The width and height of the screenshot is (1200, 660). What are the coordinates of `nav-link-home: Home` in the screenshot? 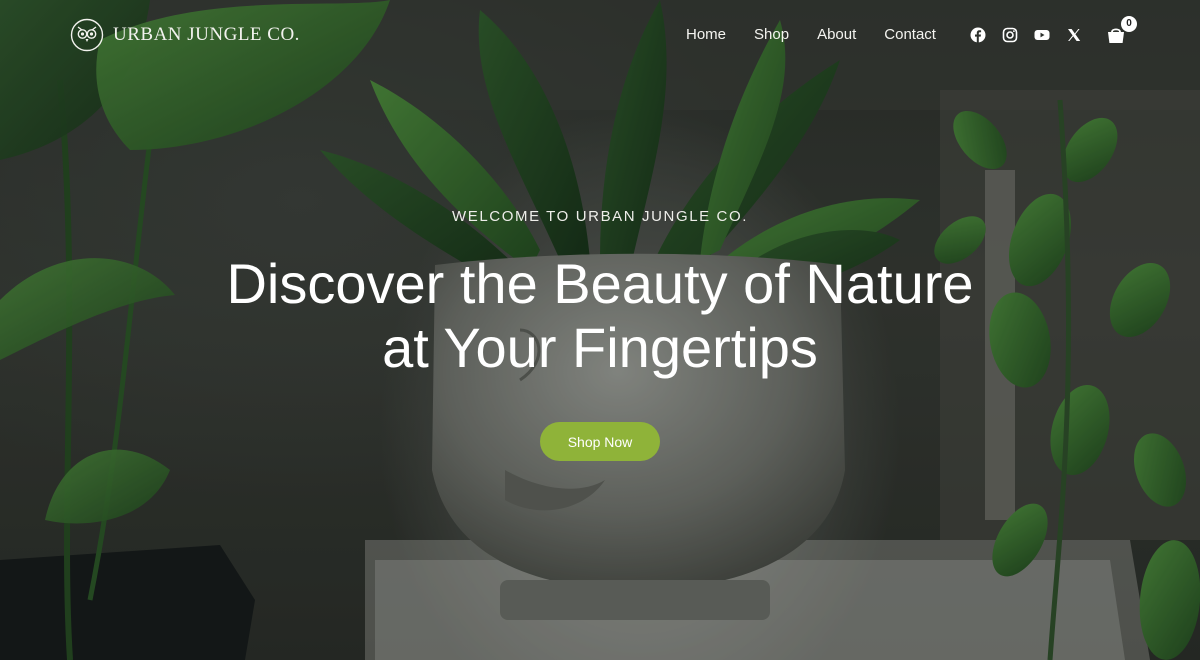 It's located at (706, 35).